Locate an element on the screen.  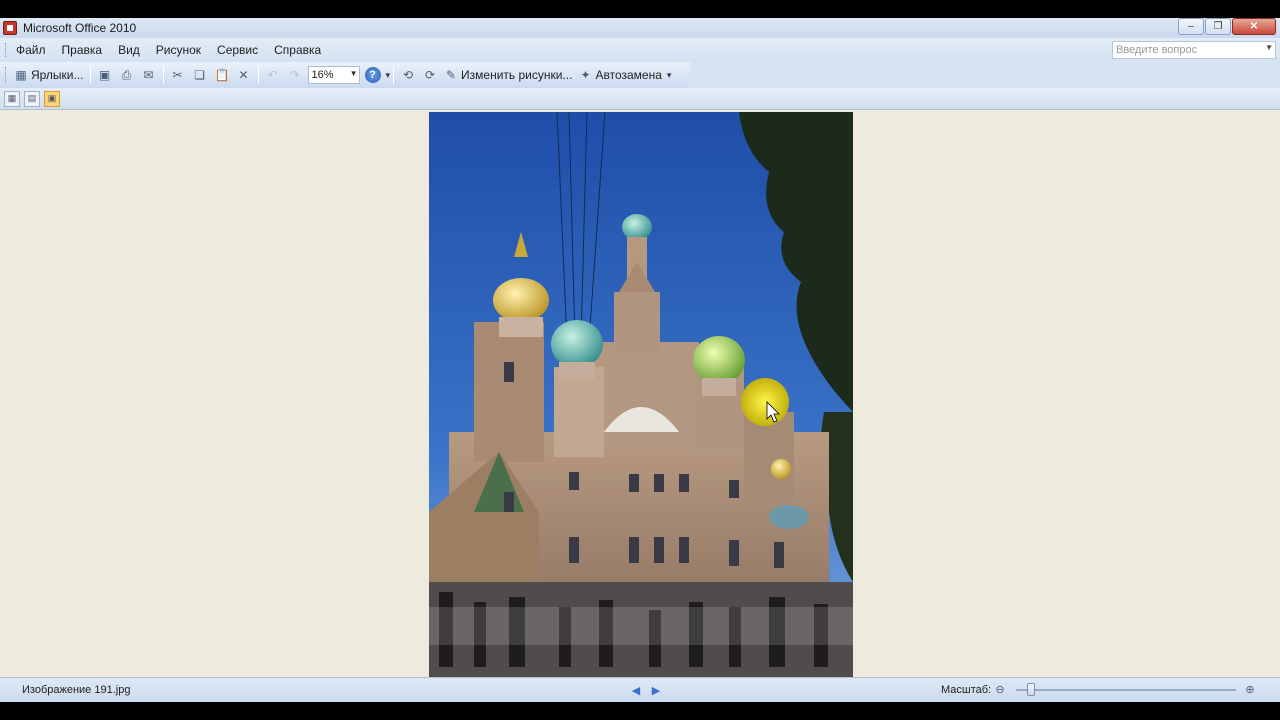
email-icon: ✉ is located at coordinates (148, 75).